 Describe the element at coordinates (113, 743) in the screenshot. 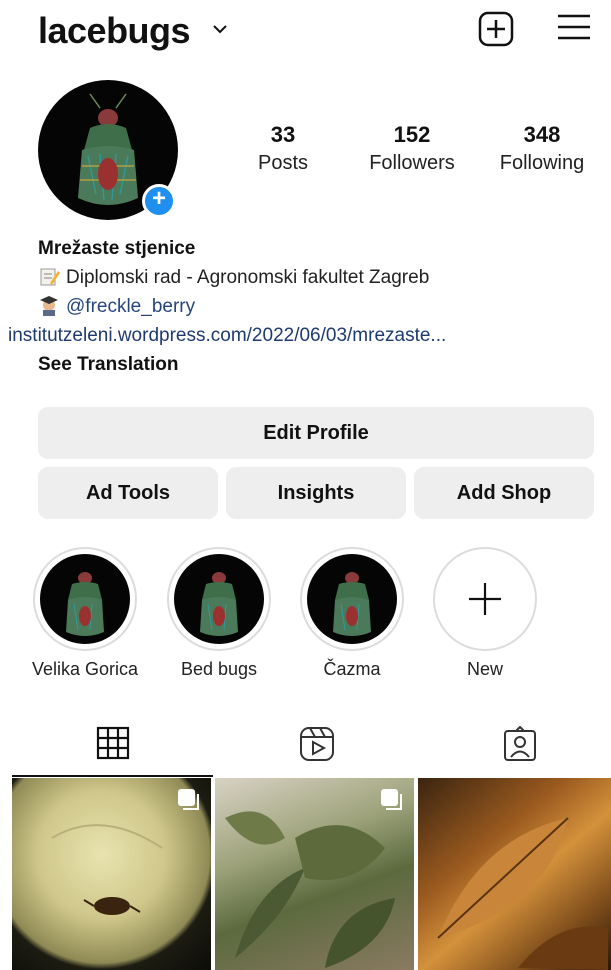

I see `grid-icon` at that location.